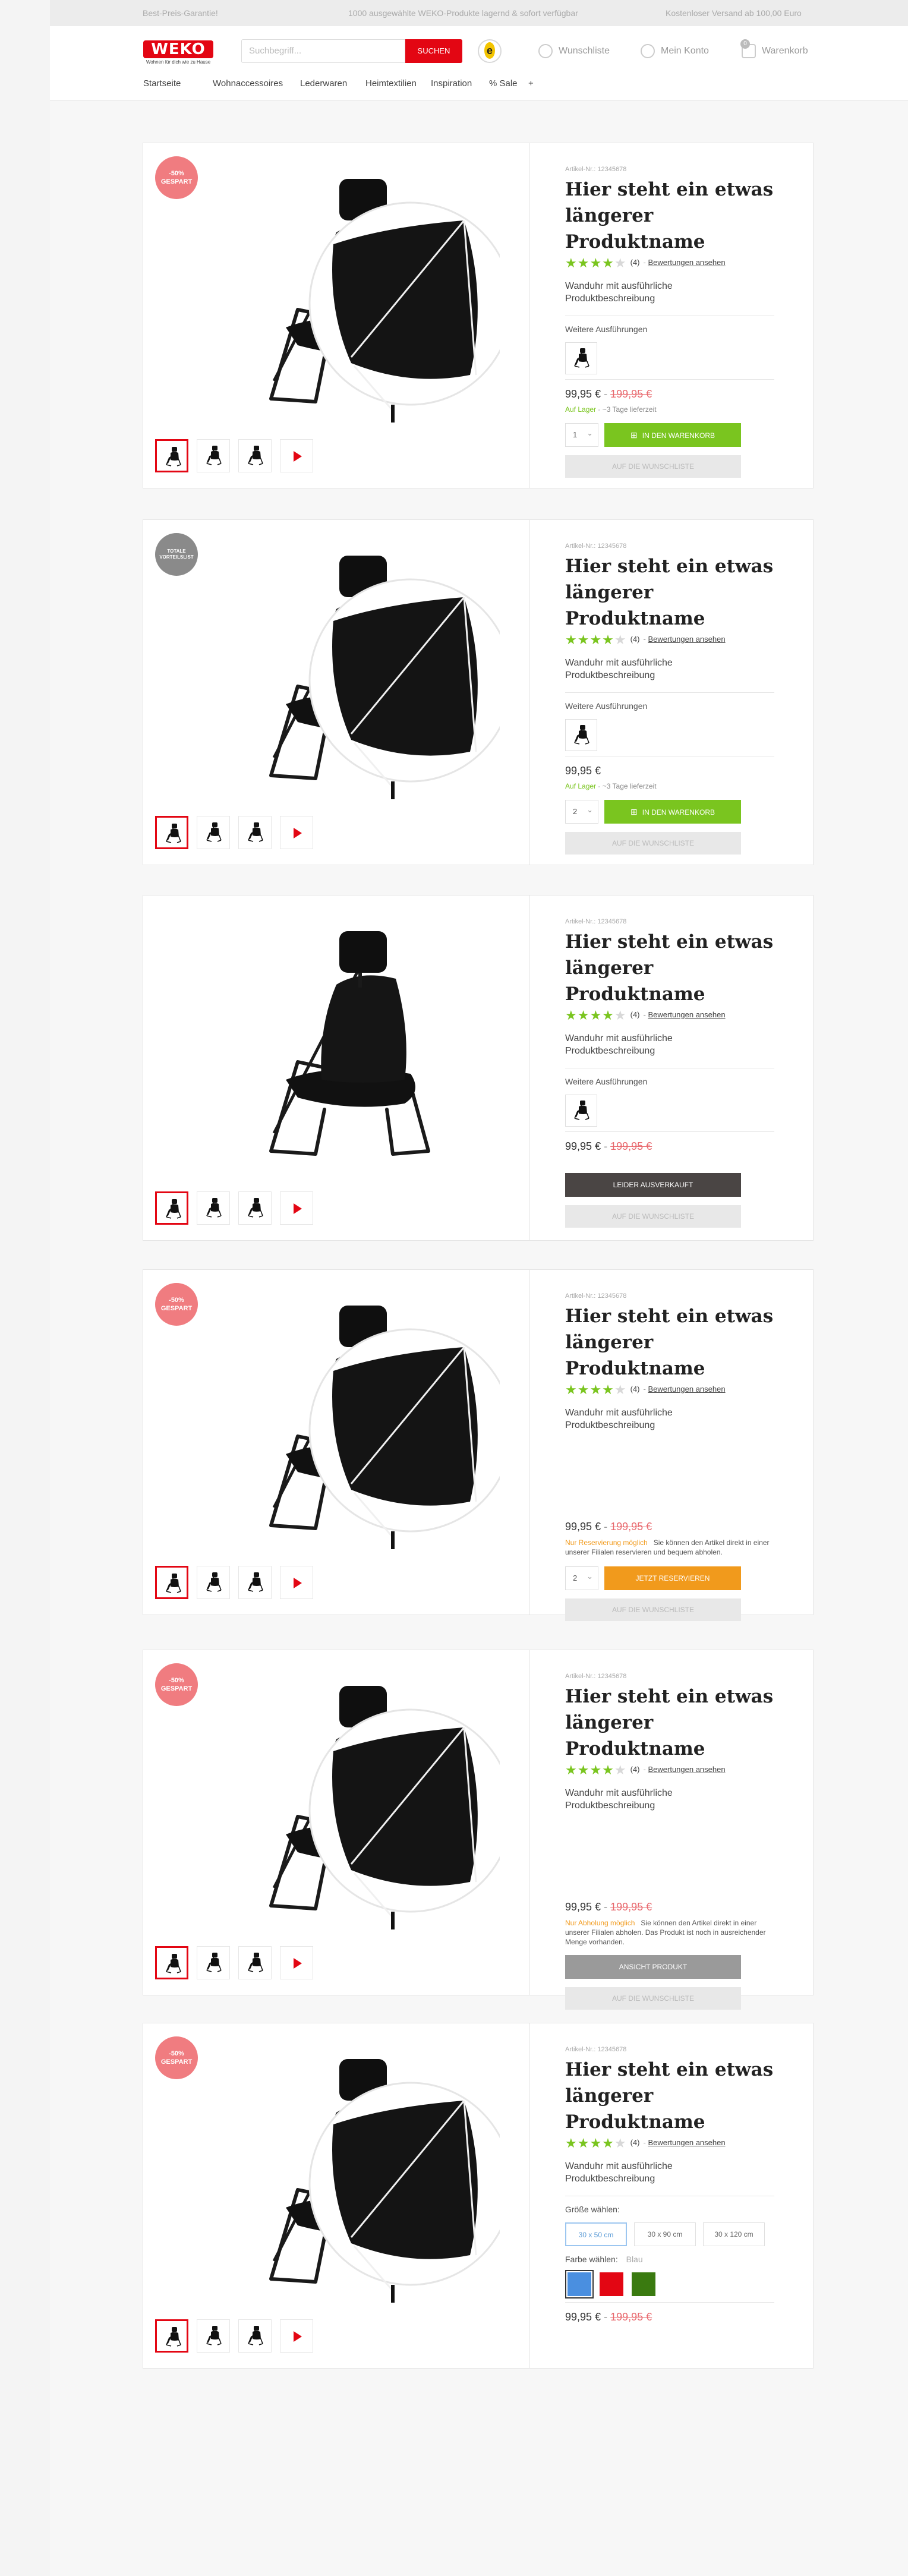  I want to click on nav-item-sale: % Sale, so click(503, 84).